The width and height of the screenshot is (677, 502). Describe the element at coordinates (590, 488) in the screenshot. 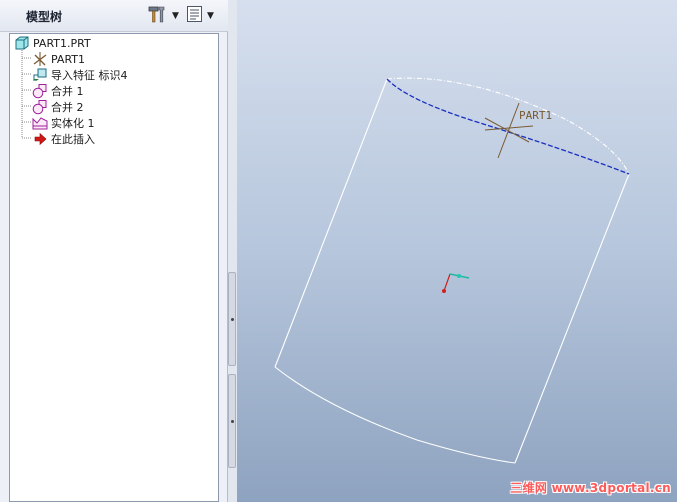

I see `site-watermark: 三维网 www.3dportal.cn` at that location.